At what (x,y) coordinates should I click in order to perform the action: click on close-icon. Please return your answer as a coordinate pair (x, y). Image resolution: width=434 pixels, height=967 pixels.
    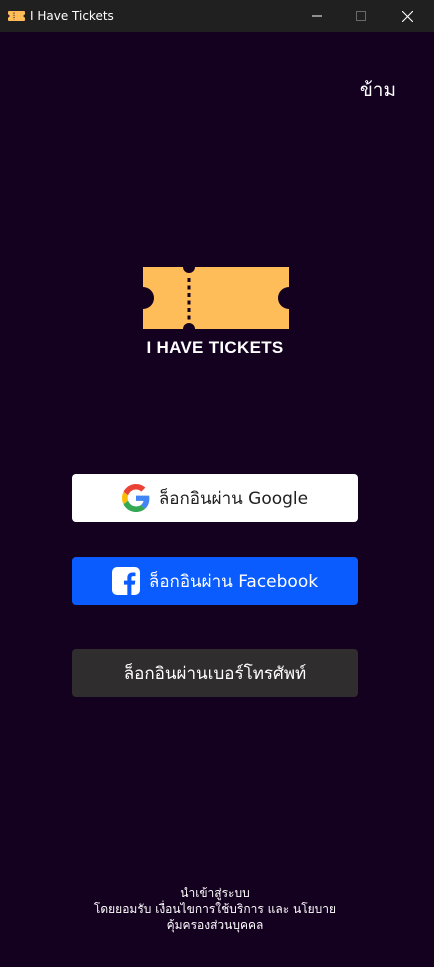
    Looking at the image, I should click on (407, 16).